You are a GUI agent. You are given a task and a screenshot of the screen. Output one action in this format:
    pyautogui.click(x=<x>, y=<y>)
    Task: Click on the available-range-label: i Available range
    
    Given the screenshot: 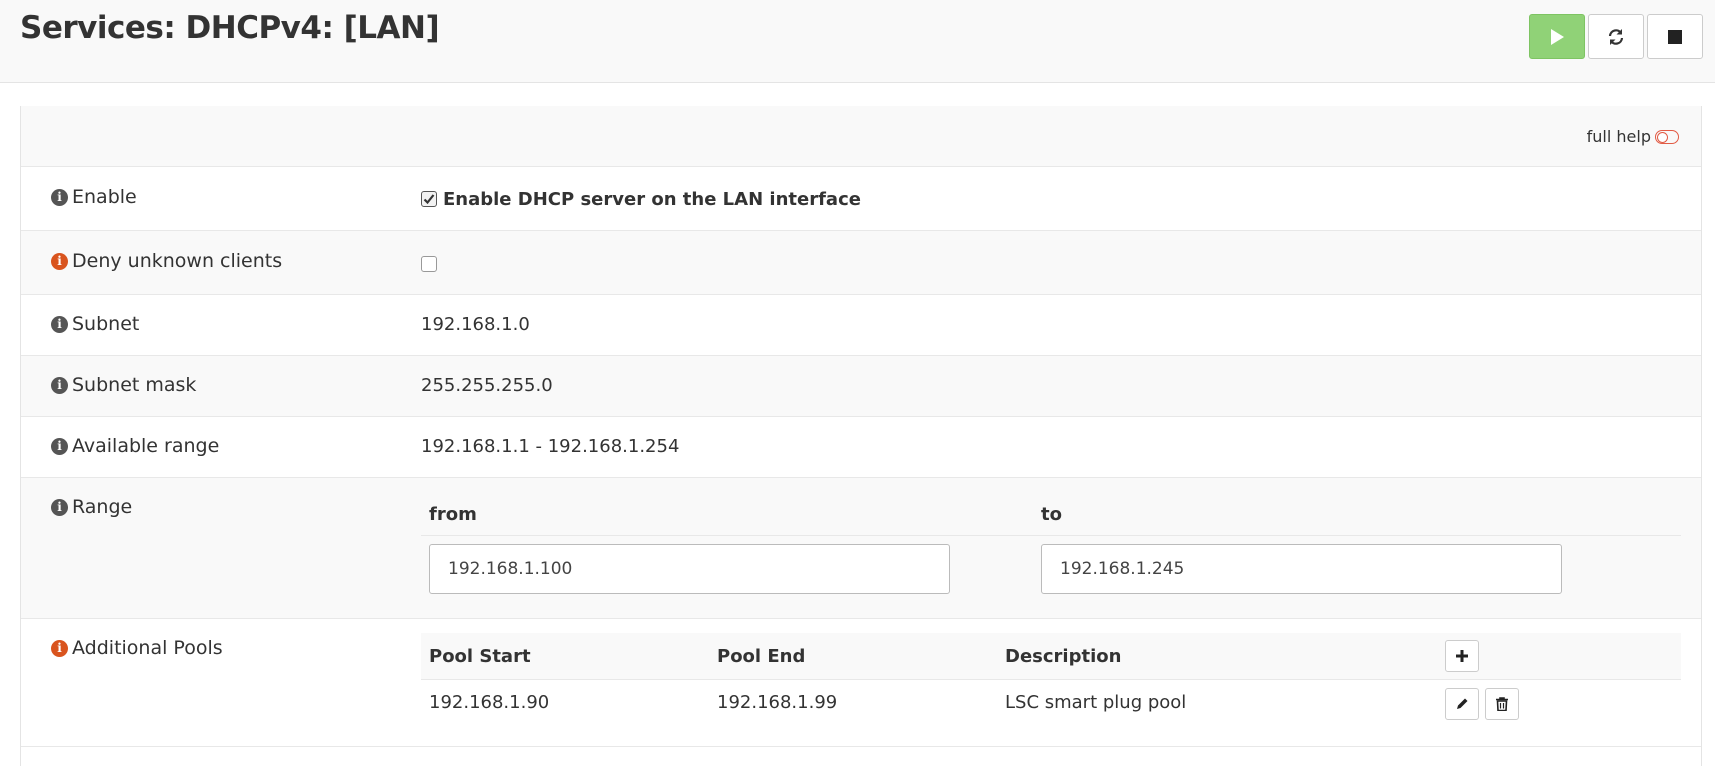 What is the action you would take?
    pyautogui.click(x=135, y=446)
    